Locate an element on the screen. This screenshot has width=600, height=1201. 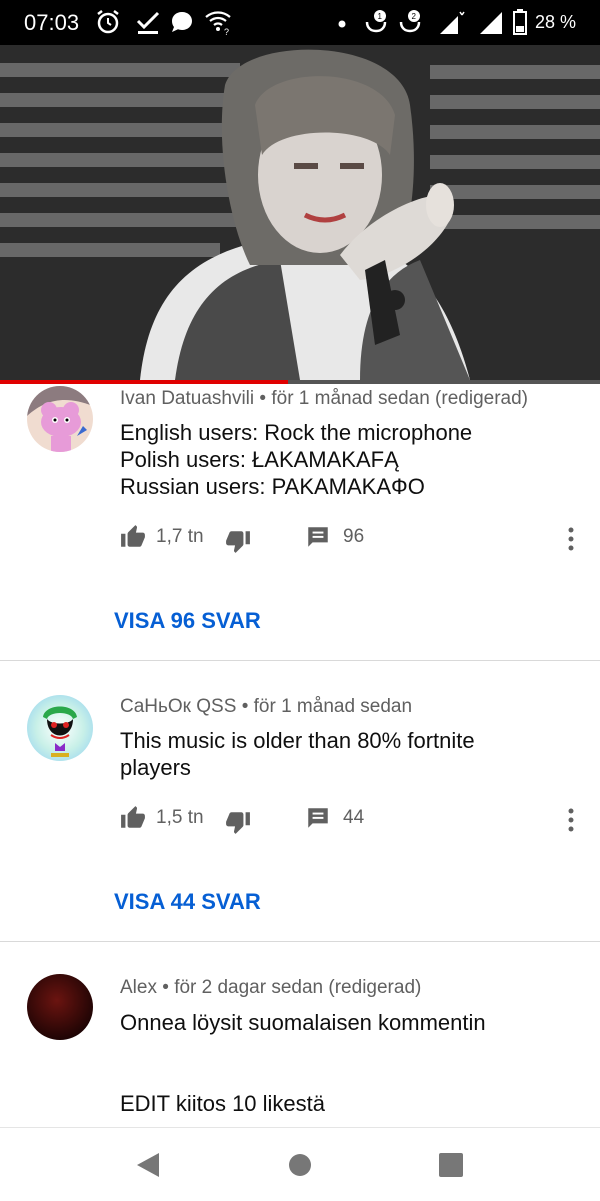
comment-header: CaНьОк QSS • för 1 månad sedan is located at coordinates (266, 707).